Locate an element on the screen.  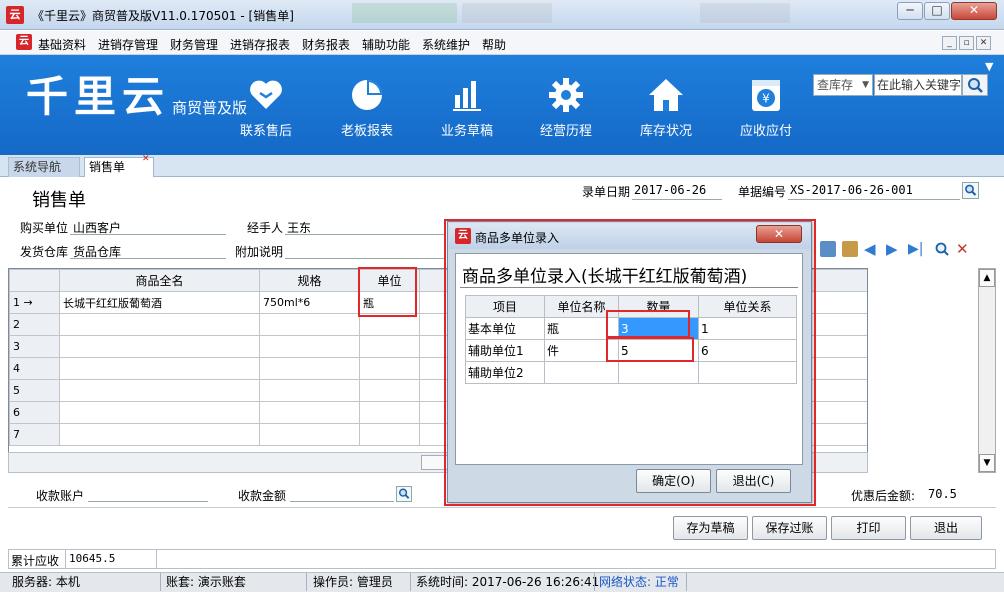
status-operator: 操作员: 管理员 is located at coordinates (353, 582).